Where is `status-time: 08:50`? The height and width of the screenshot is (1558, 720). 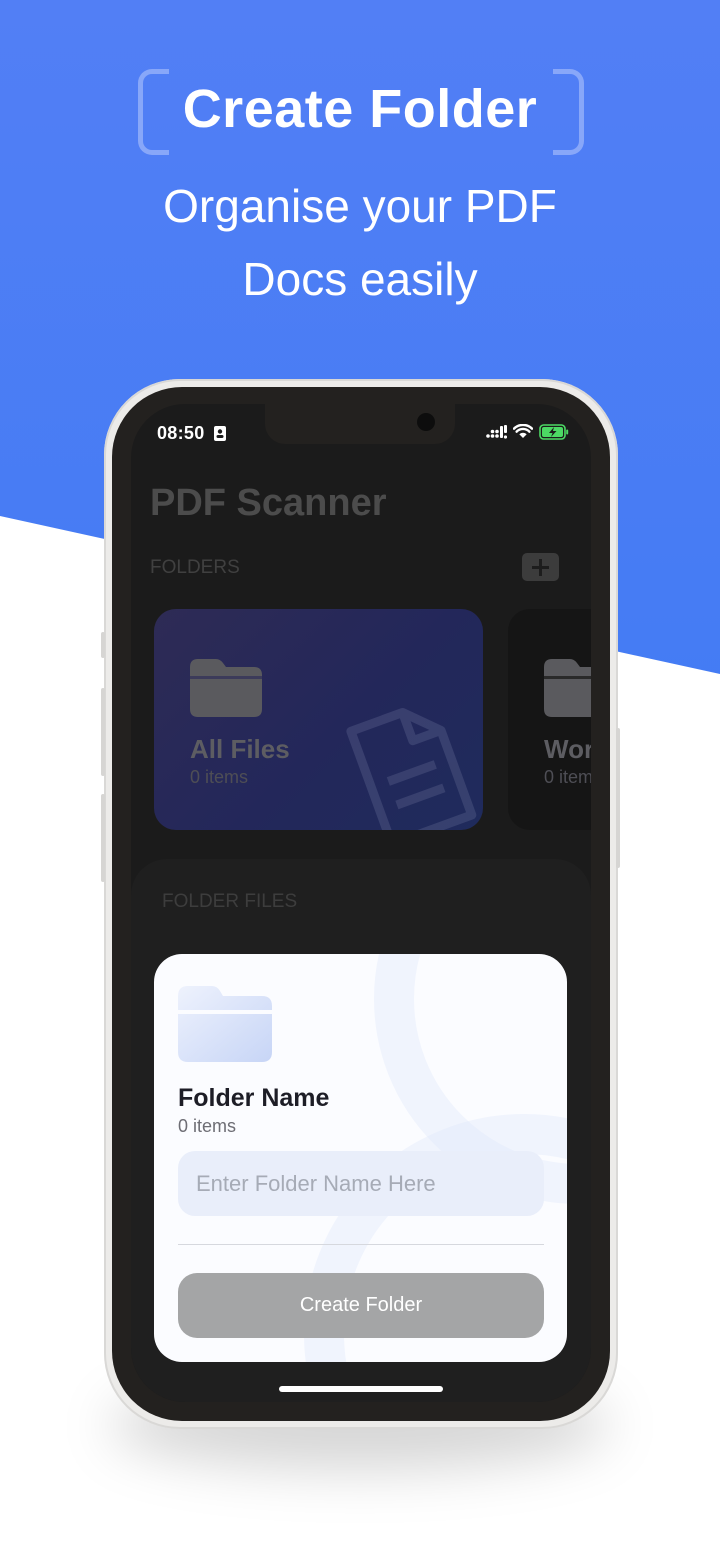
status-time: 08:50 is located at coordinates (191, 434).